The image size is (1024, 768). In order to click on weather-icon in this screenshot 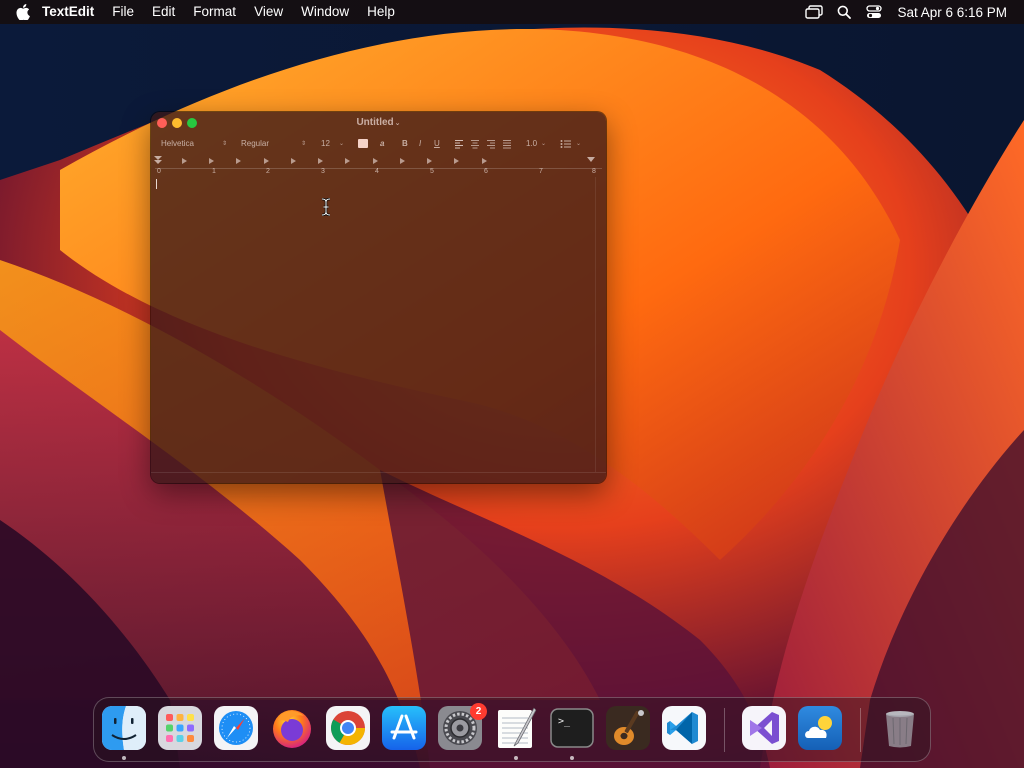, I will do `click(820, 728)`.